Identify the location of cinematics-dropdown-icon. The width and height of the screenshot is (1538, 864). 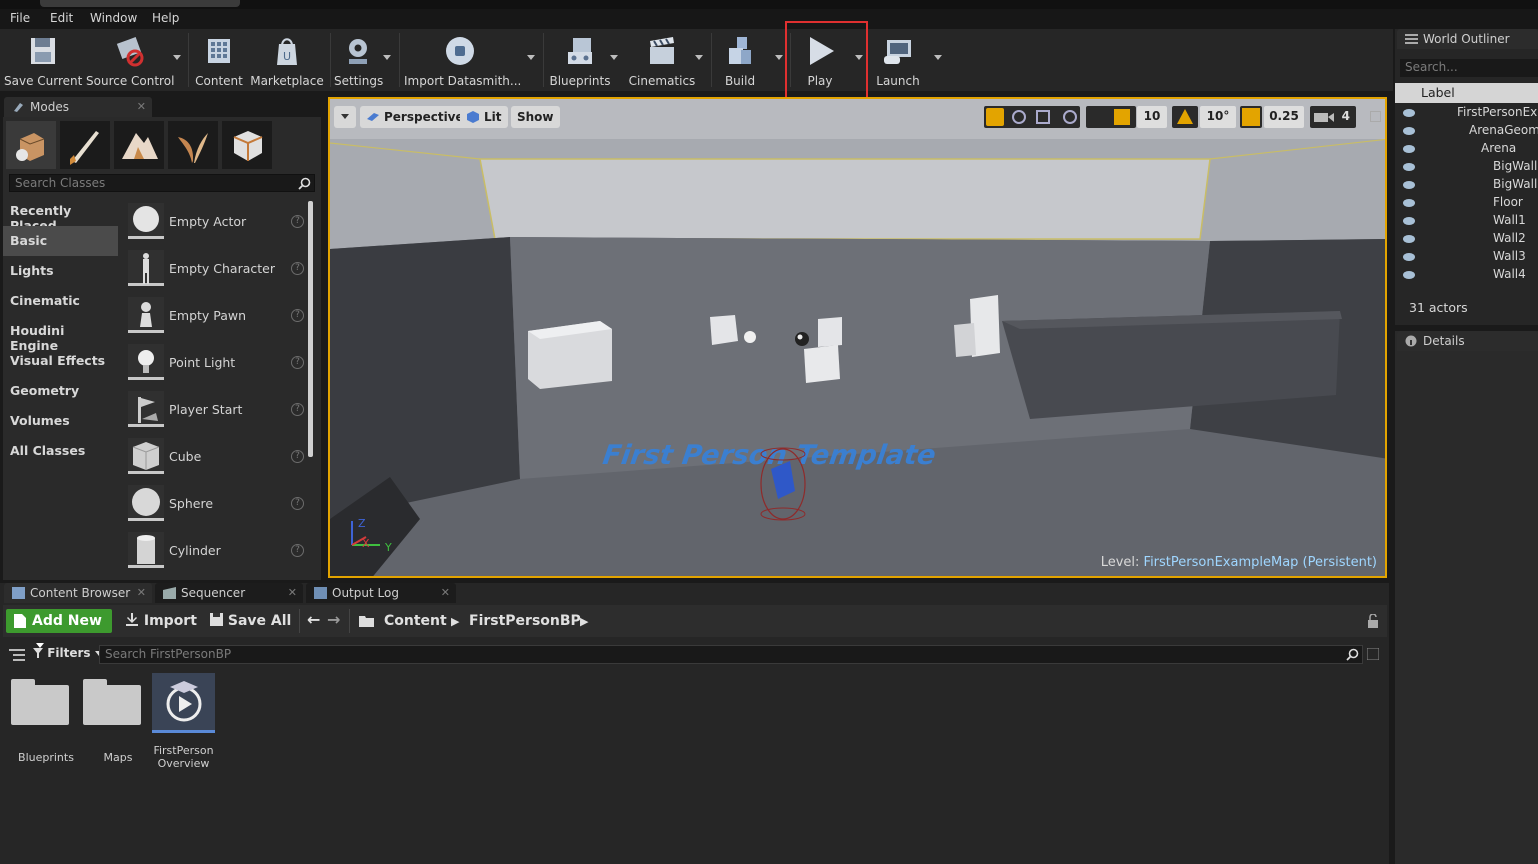
(699, 57).